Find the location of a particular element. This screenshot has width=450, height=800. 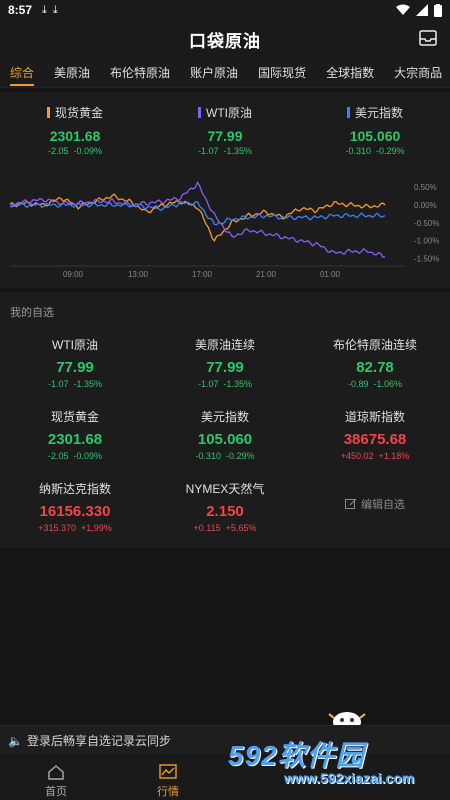

nav-home: 首页 is located at coordinates (56, 778).